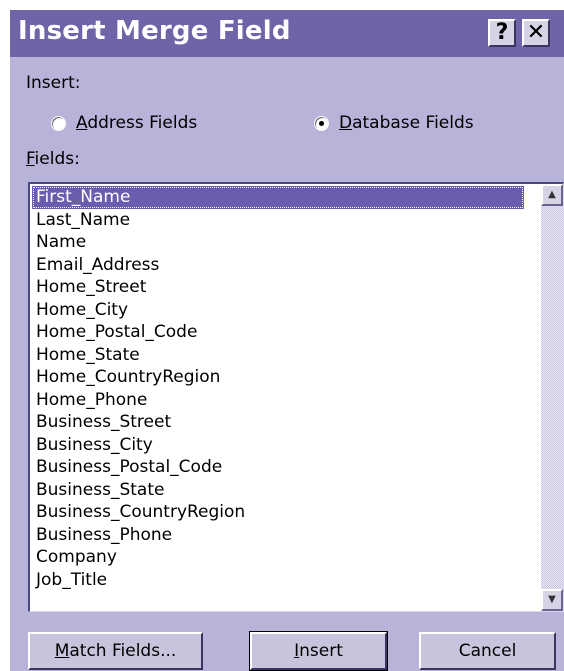 The height and width of the screenshot is (671, 564). I want to click on field-list-item: Home_CountryRegion, so click(278, 377).